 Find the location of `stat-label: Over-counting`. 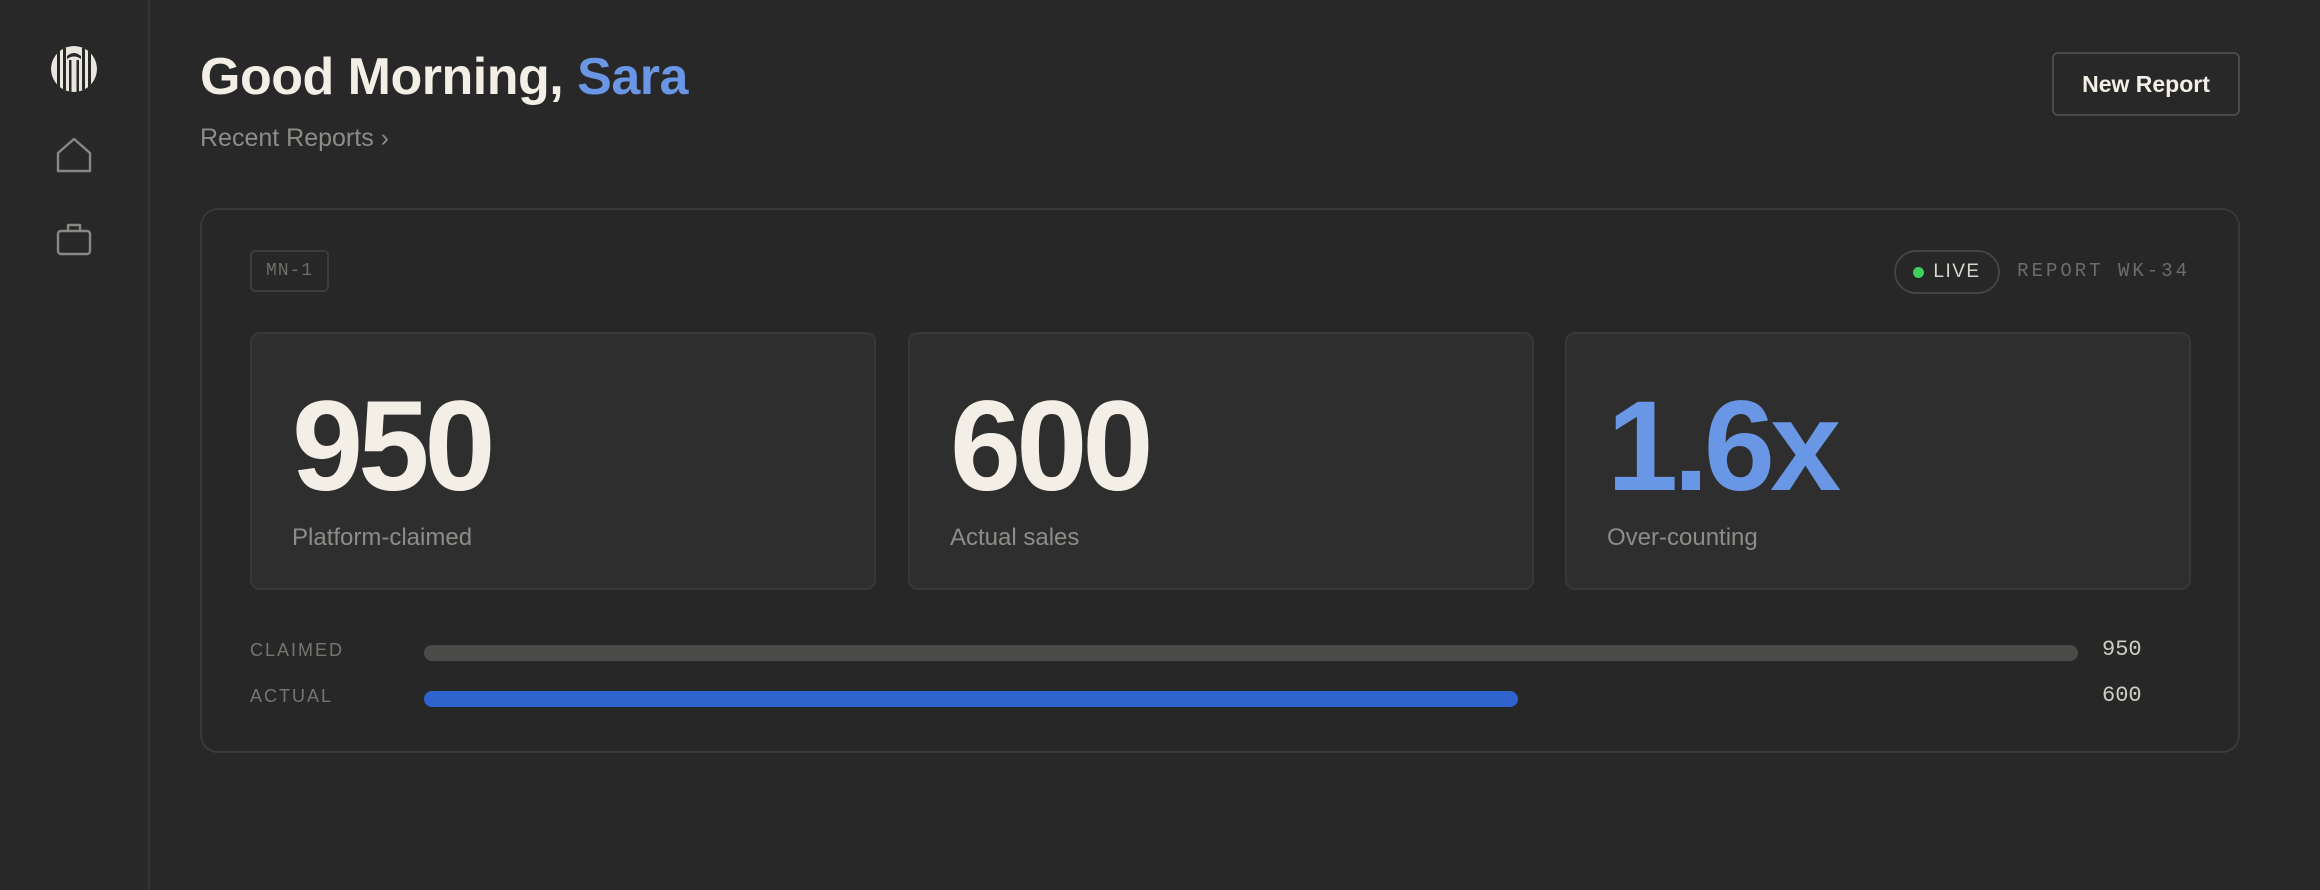

stat-label: Over-counting is located at coordinates (1682, 537).